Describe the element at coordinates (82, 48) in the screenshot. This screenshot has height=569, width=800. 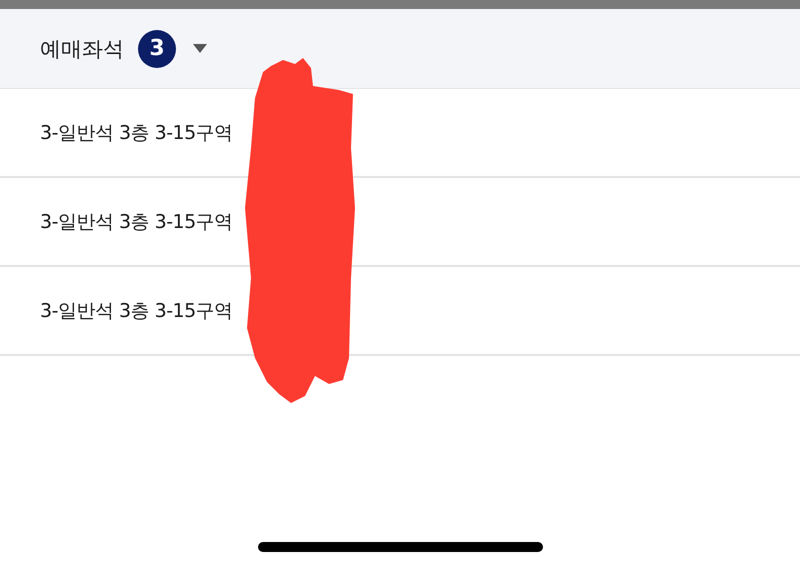
I see `section-title: 예매좌석` at that location.